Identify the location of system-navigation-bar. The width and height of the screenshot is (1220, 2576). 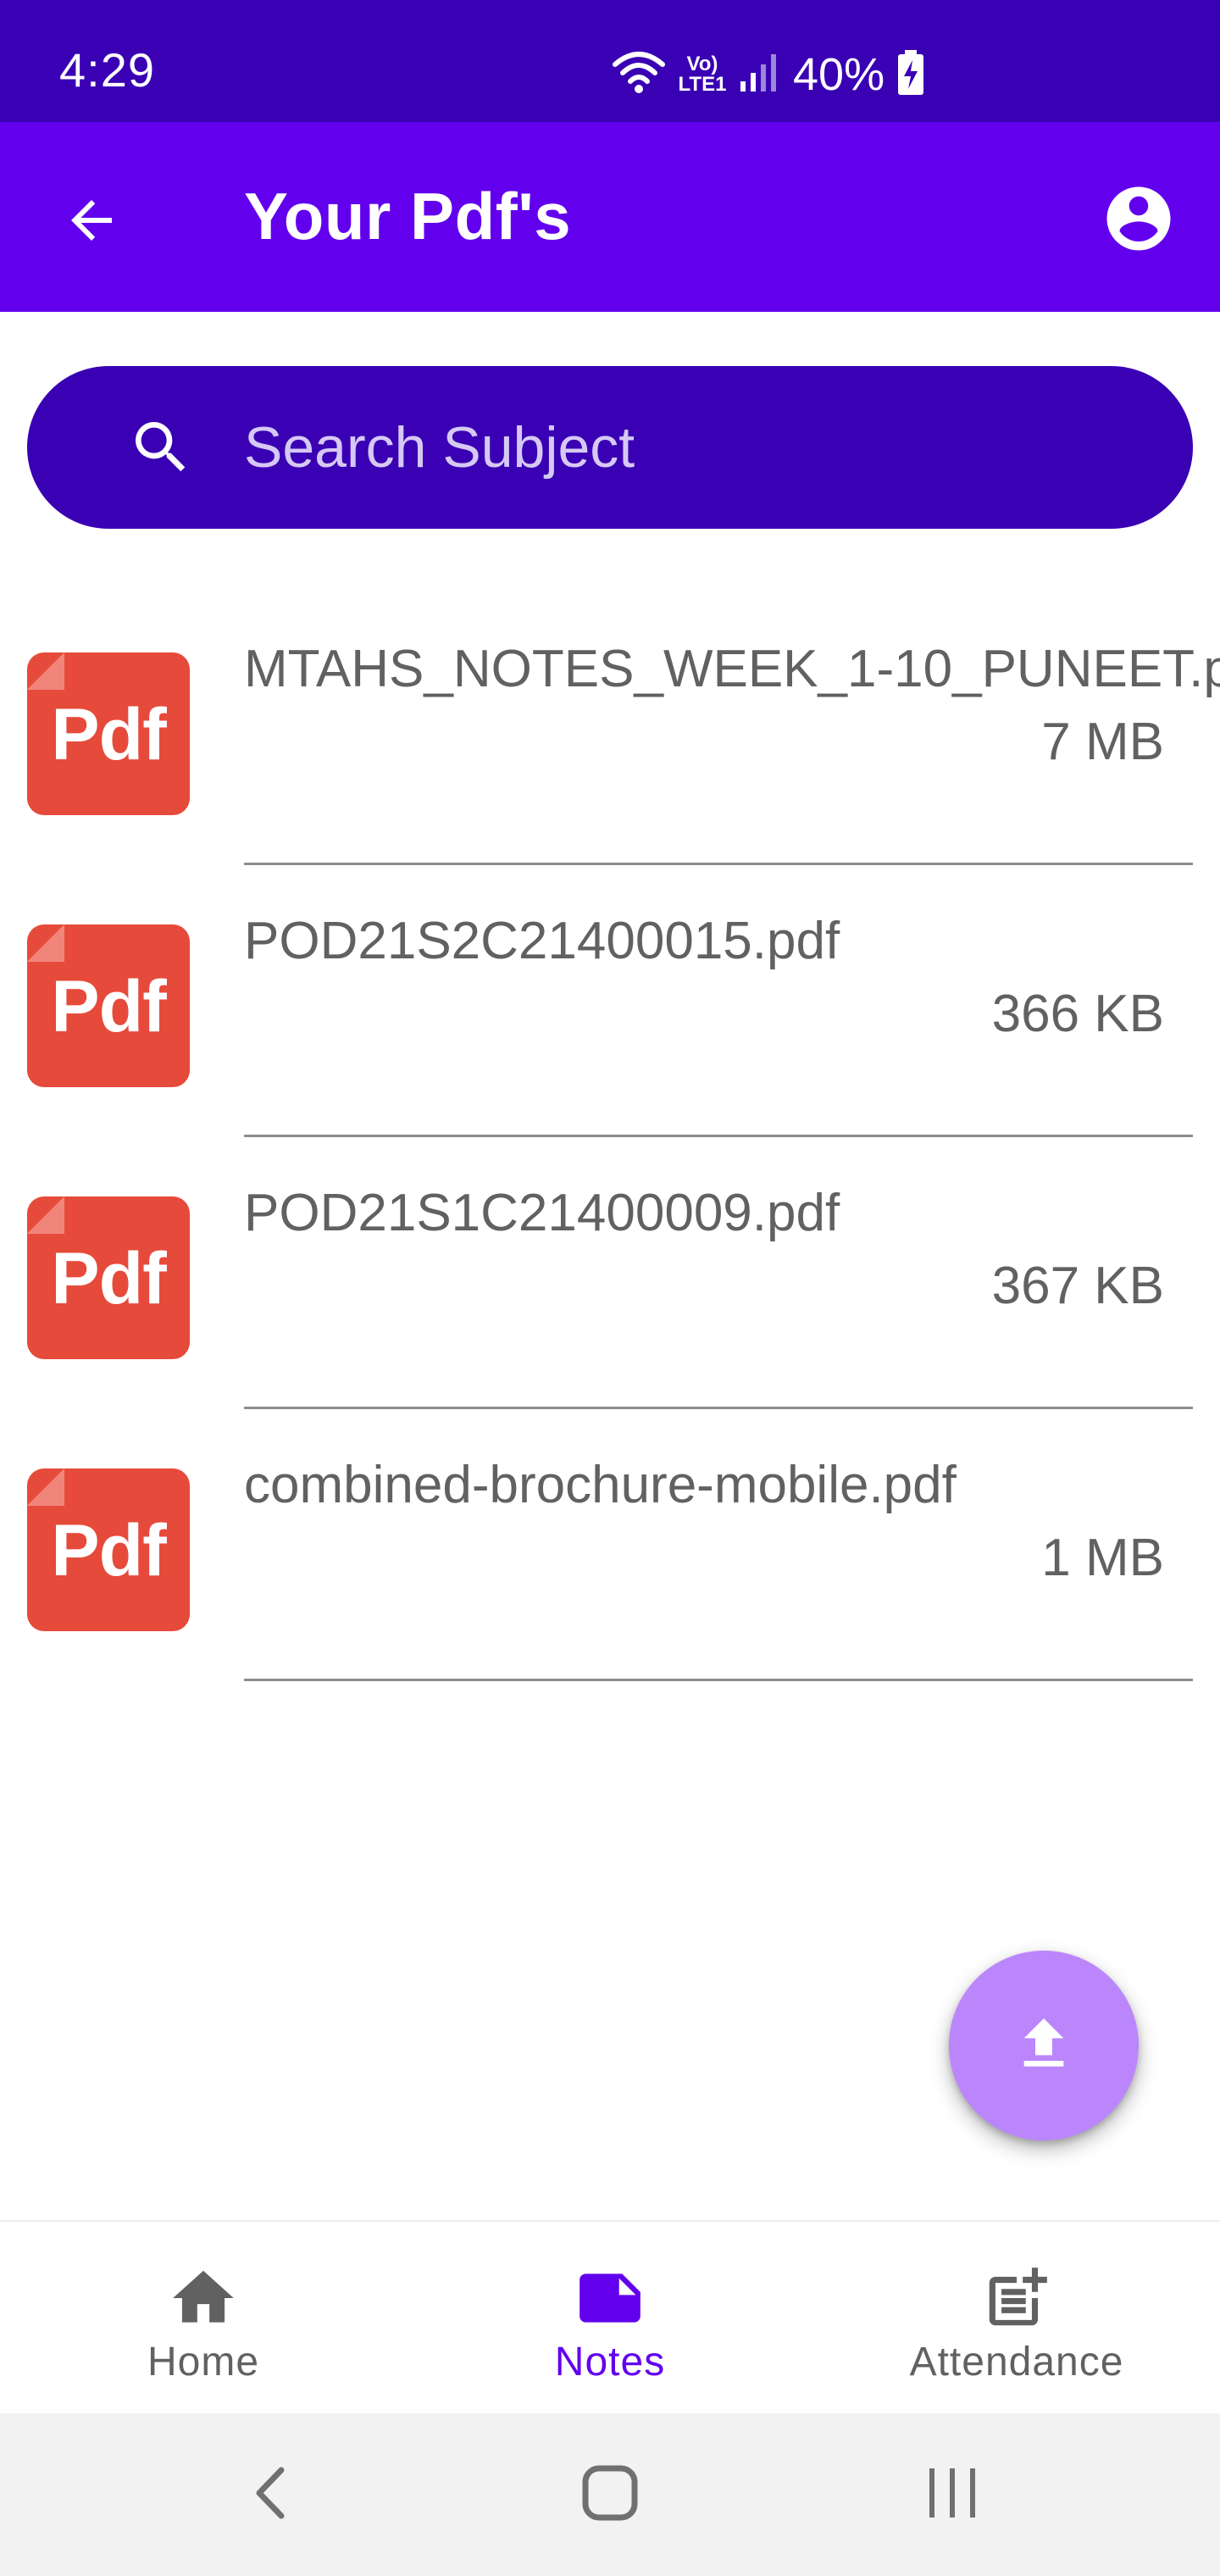
(610, 2494).